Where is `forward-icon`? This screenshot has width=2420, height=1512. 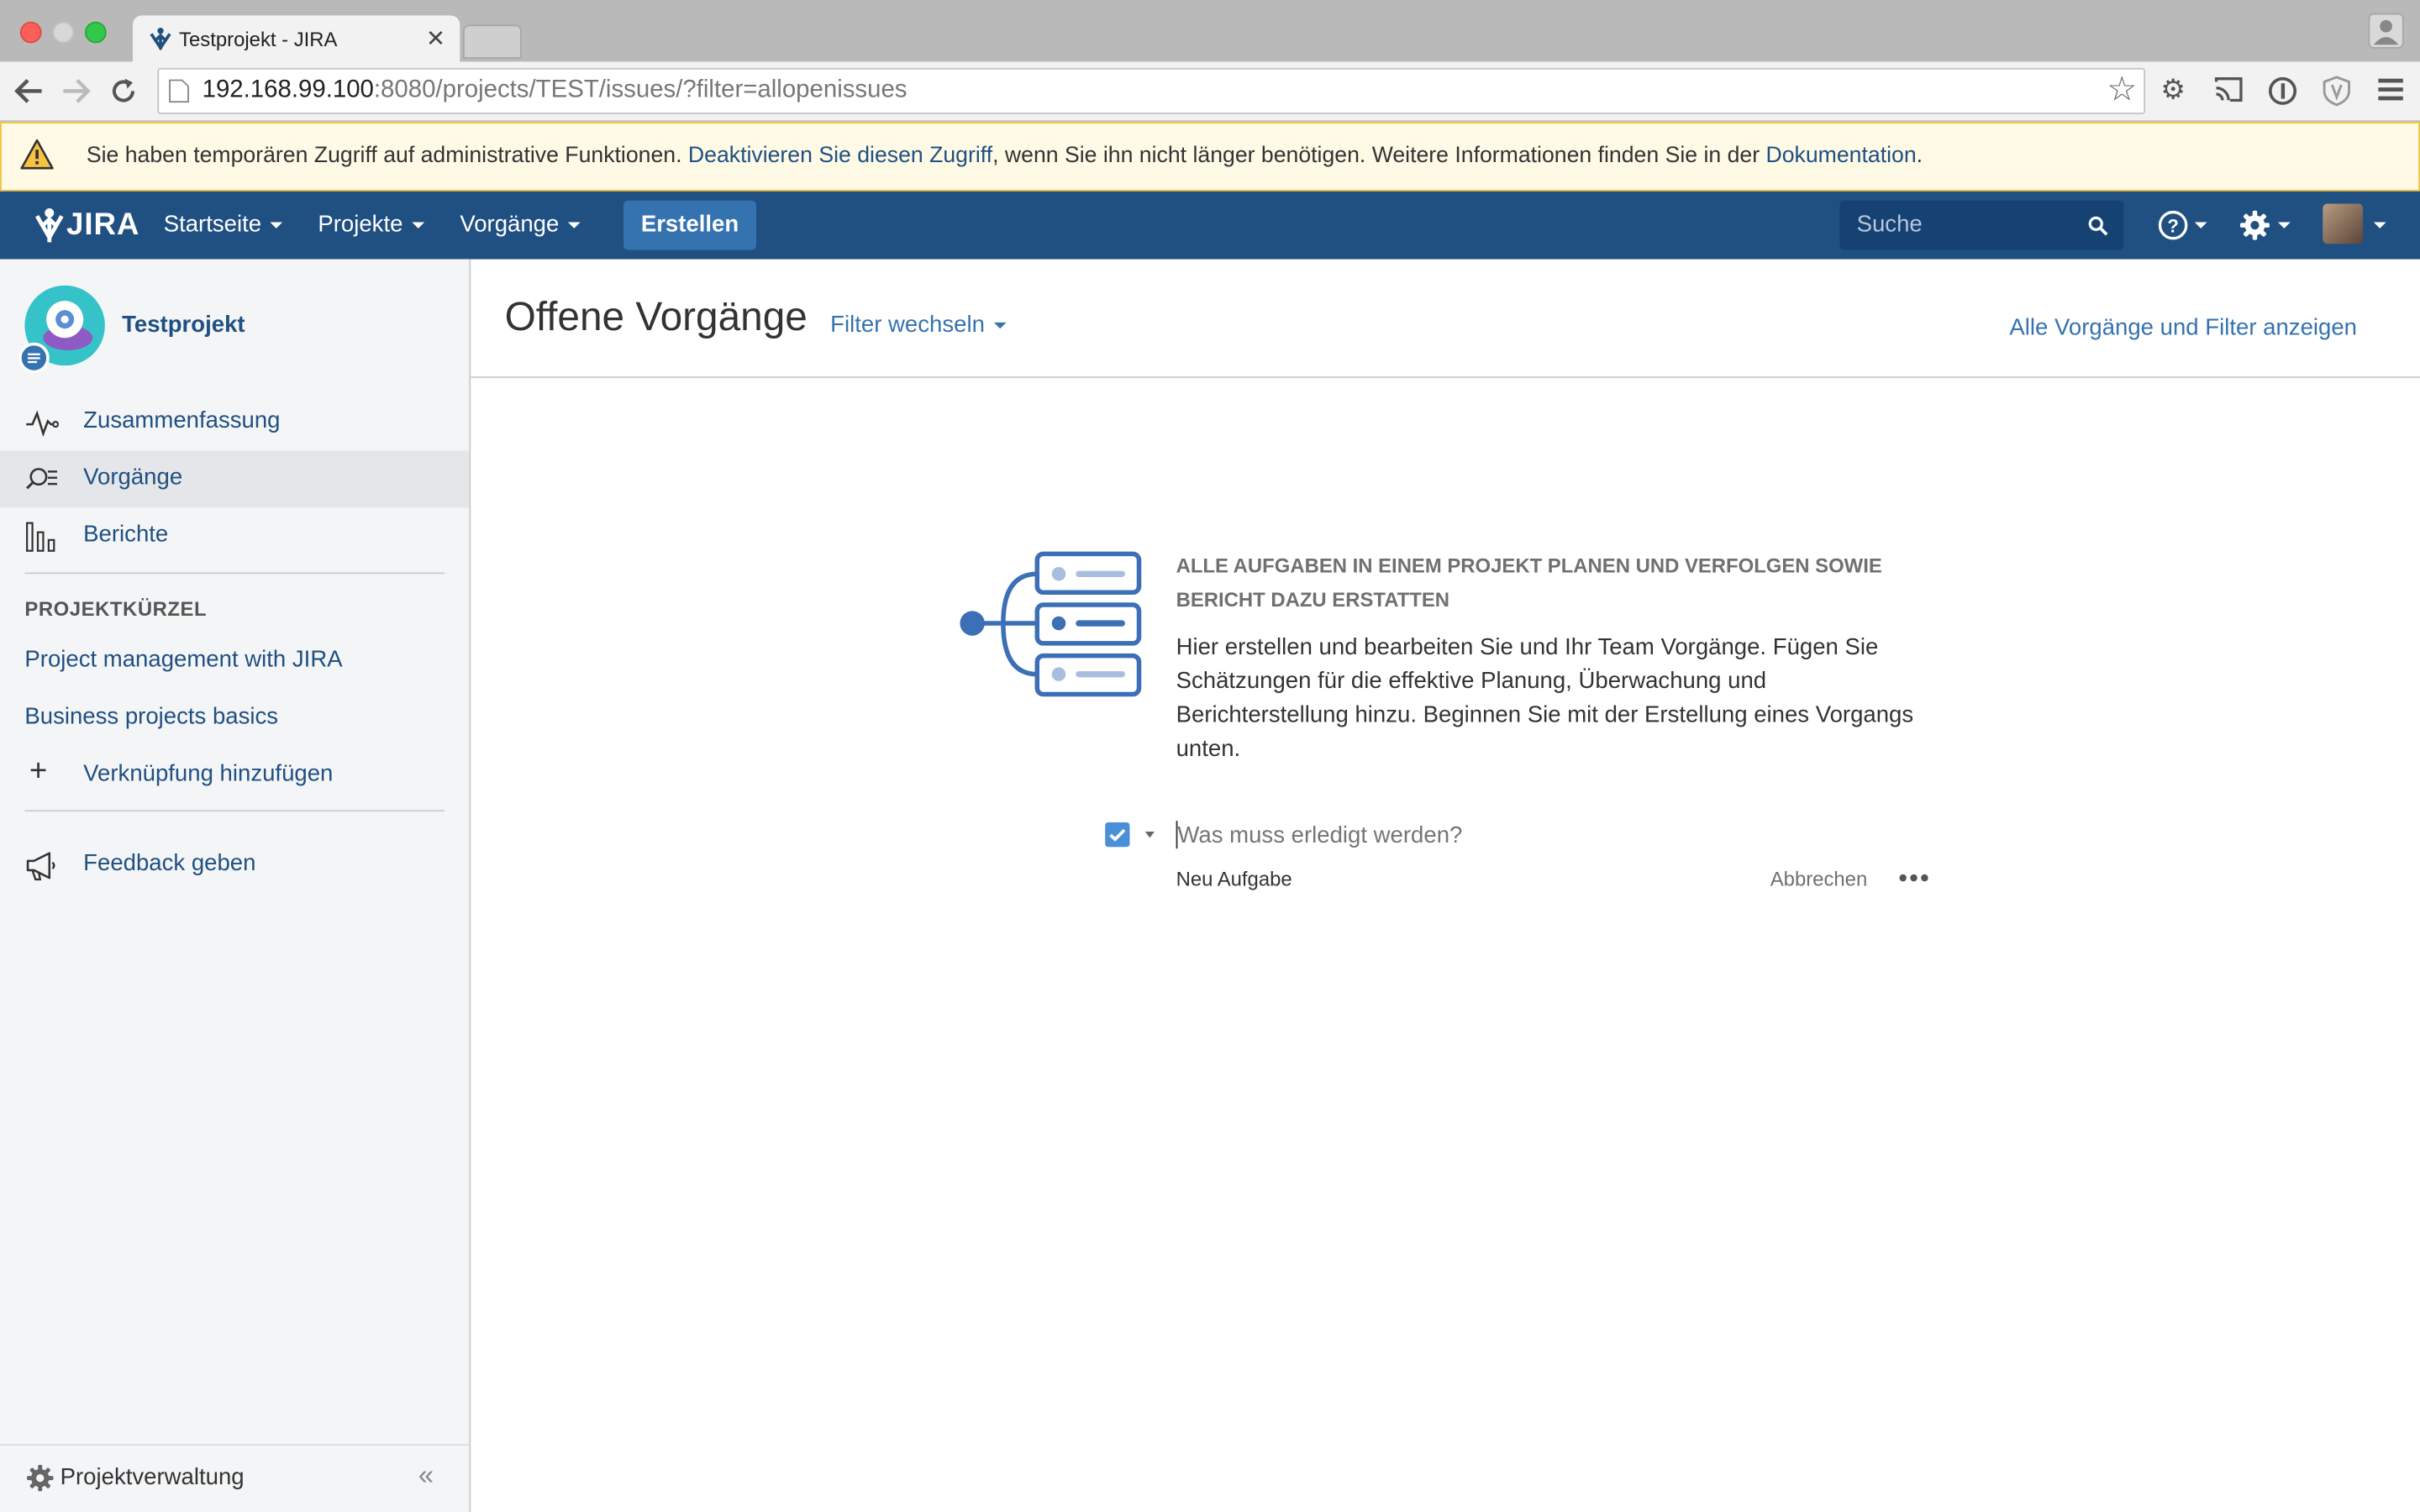 forward-icon is located at coordinates (76, 91).